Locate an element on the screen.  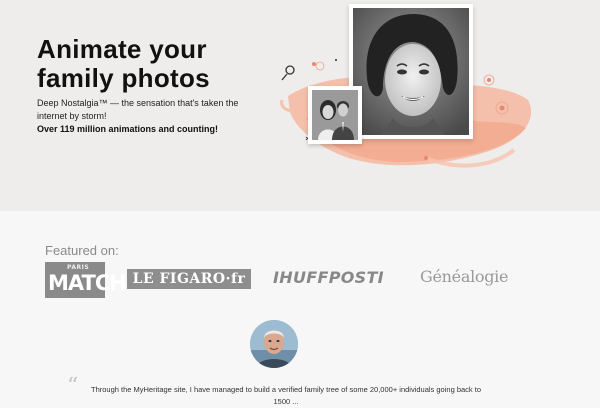
large-portrait-photo is located at coordinates (411, 71).